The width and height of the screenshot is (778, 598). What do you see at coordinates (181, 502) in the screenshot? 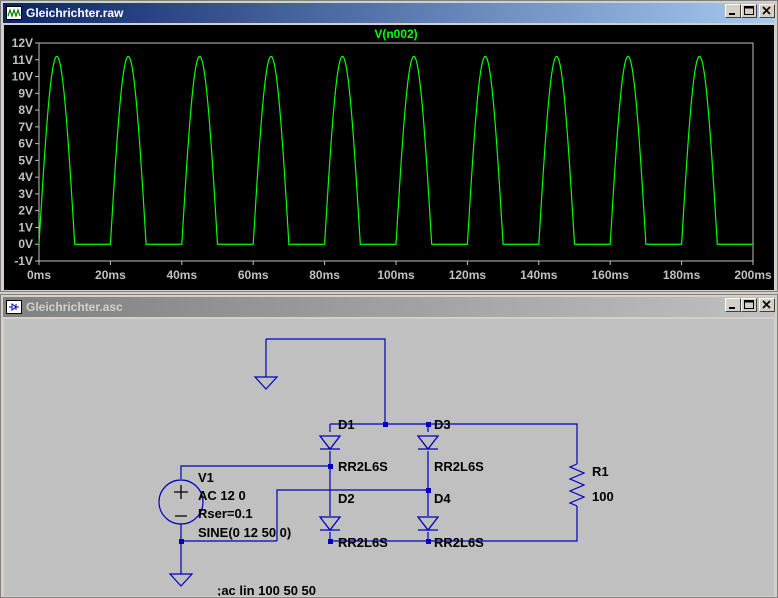
I see `voltage-source-v1-symbol` at bounding box center [181, 502].